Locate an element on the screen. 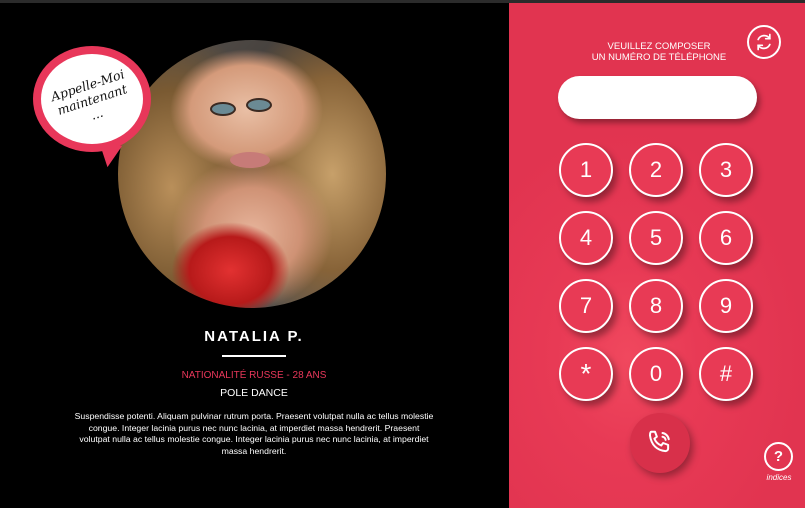  refresh-icon is located at coordinates (764, 42).